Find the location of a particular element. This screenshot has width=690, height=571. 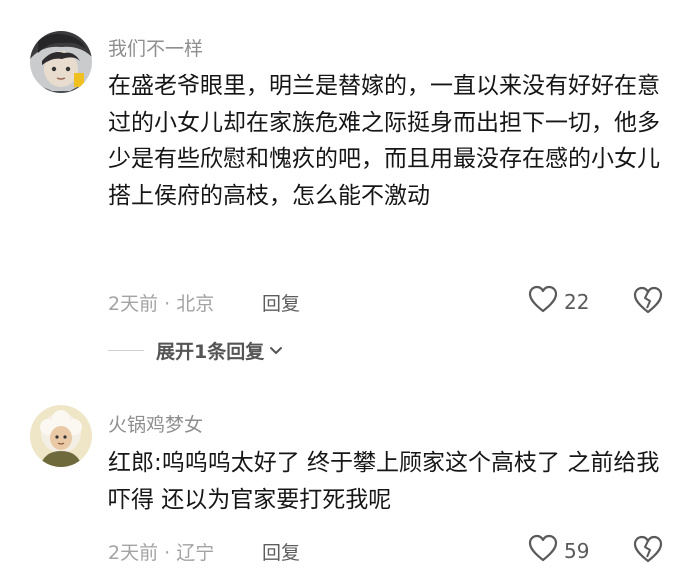

like-button: 59 is located at coordinates (558, 550).